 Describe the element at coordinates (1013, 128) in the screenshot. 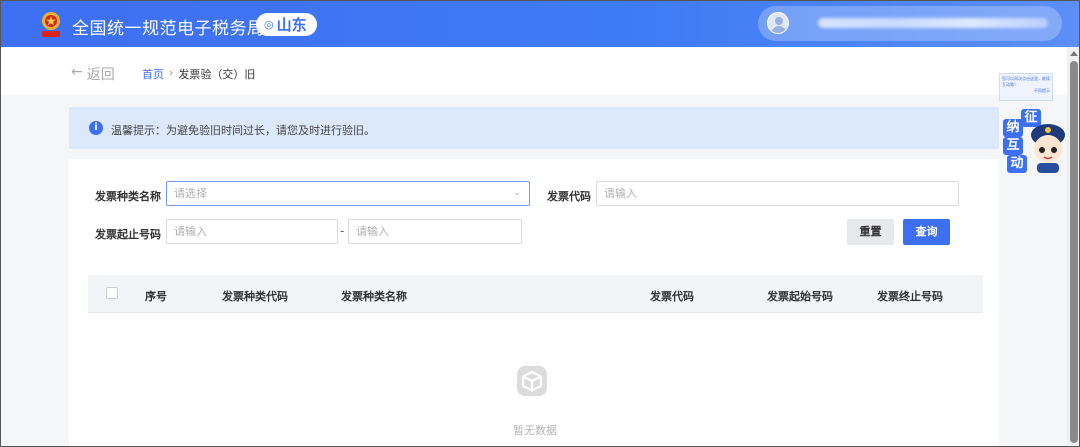

I see `mascot-char: 纳` at that location.